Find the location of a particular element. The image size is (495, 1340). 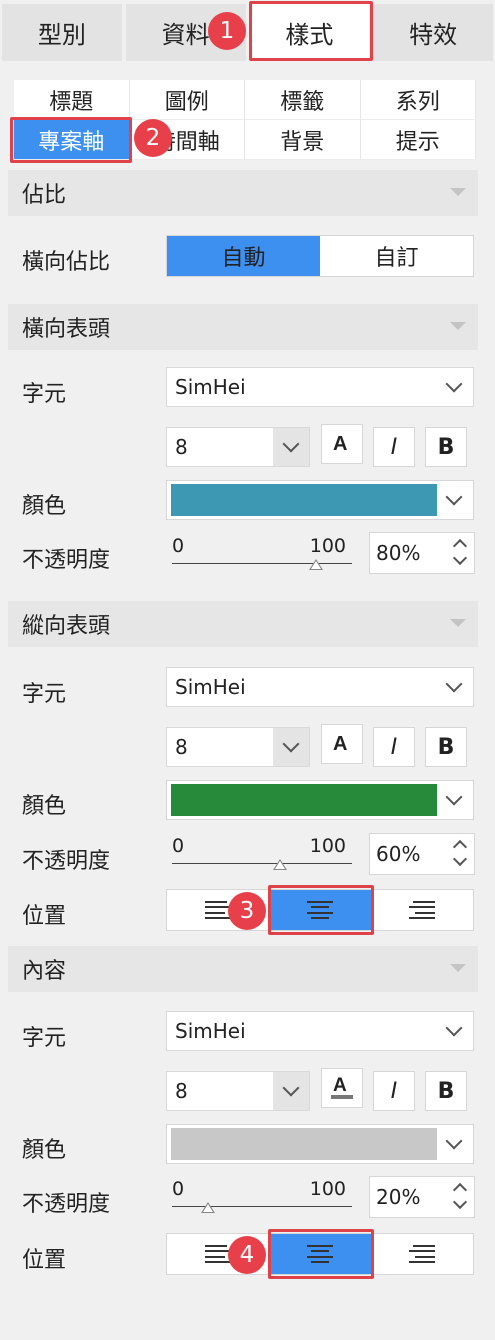

subtab-series: 系列 is located at coordinates (418, 100).